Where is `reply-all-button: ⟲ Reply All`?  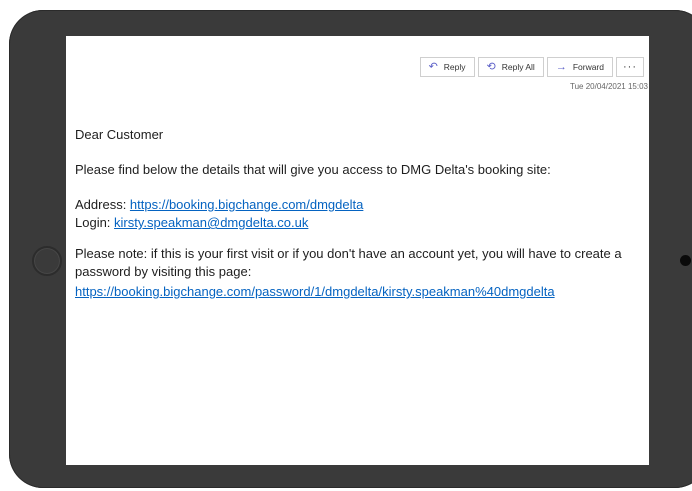 reply-all-button: ⟲ Reply All is located at coordinates (510, 67).